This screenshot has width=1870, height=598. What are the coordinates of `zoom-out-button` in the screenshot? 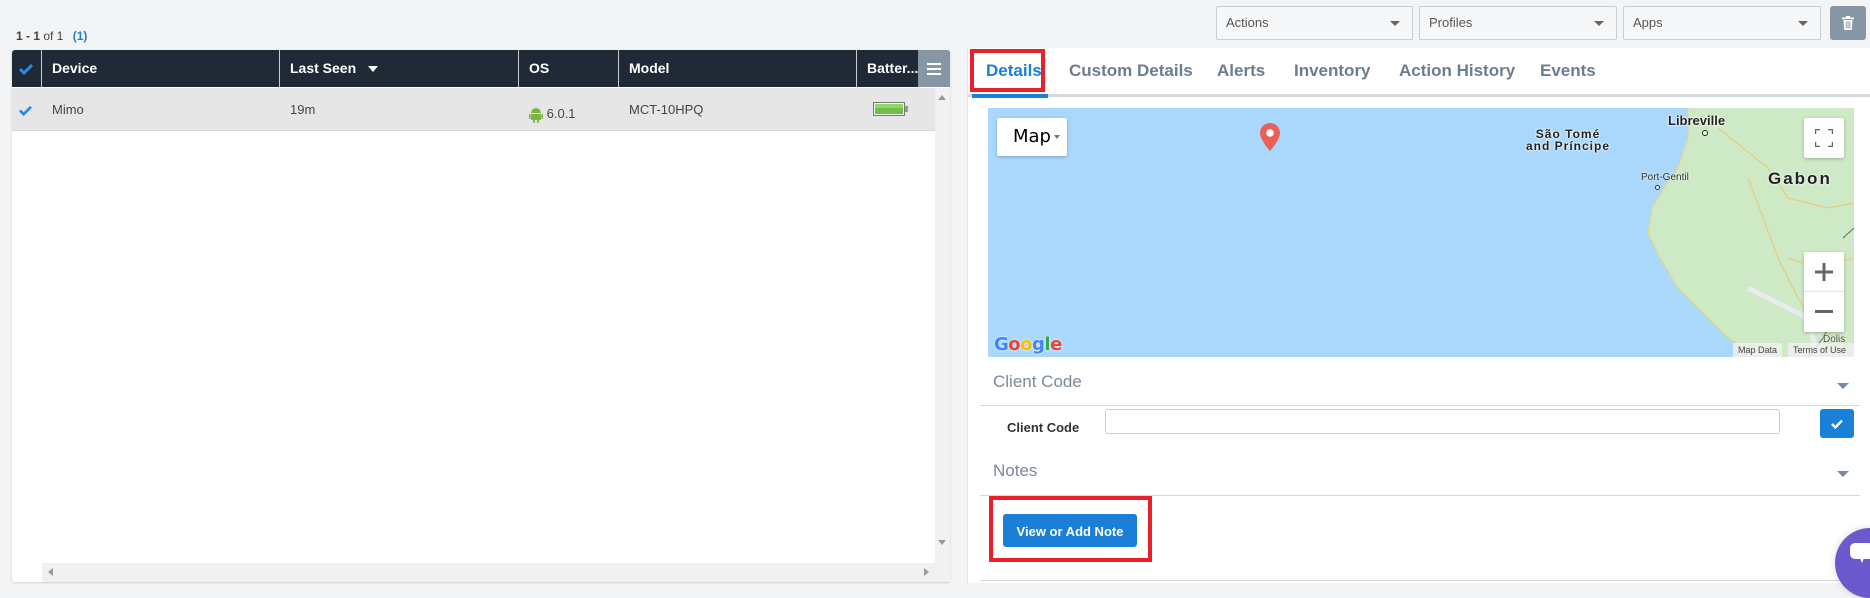 It's located at (1824, 312).